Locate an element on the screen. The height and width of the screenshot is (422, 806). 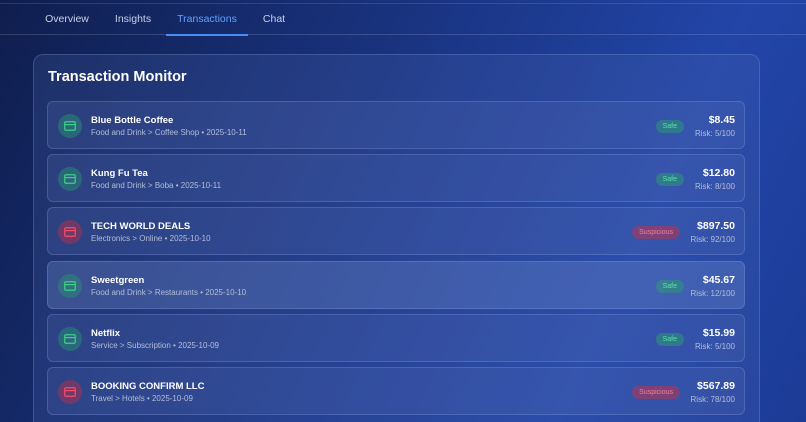
transaction-meta: Electronics > Online • 2025-10-10 is located at coordinates (151, 238).